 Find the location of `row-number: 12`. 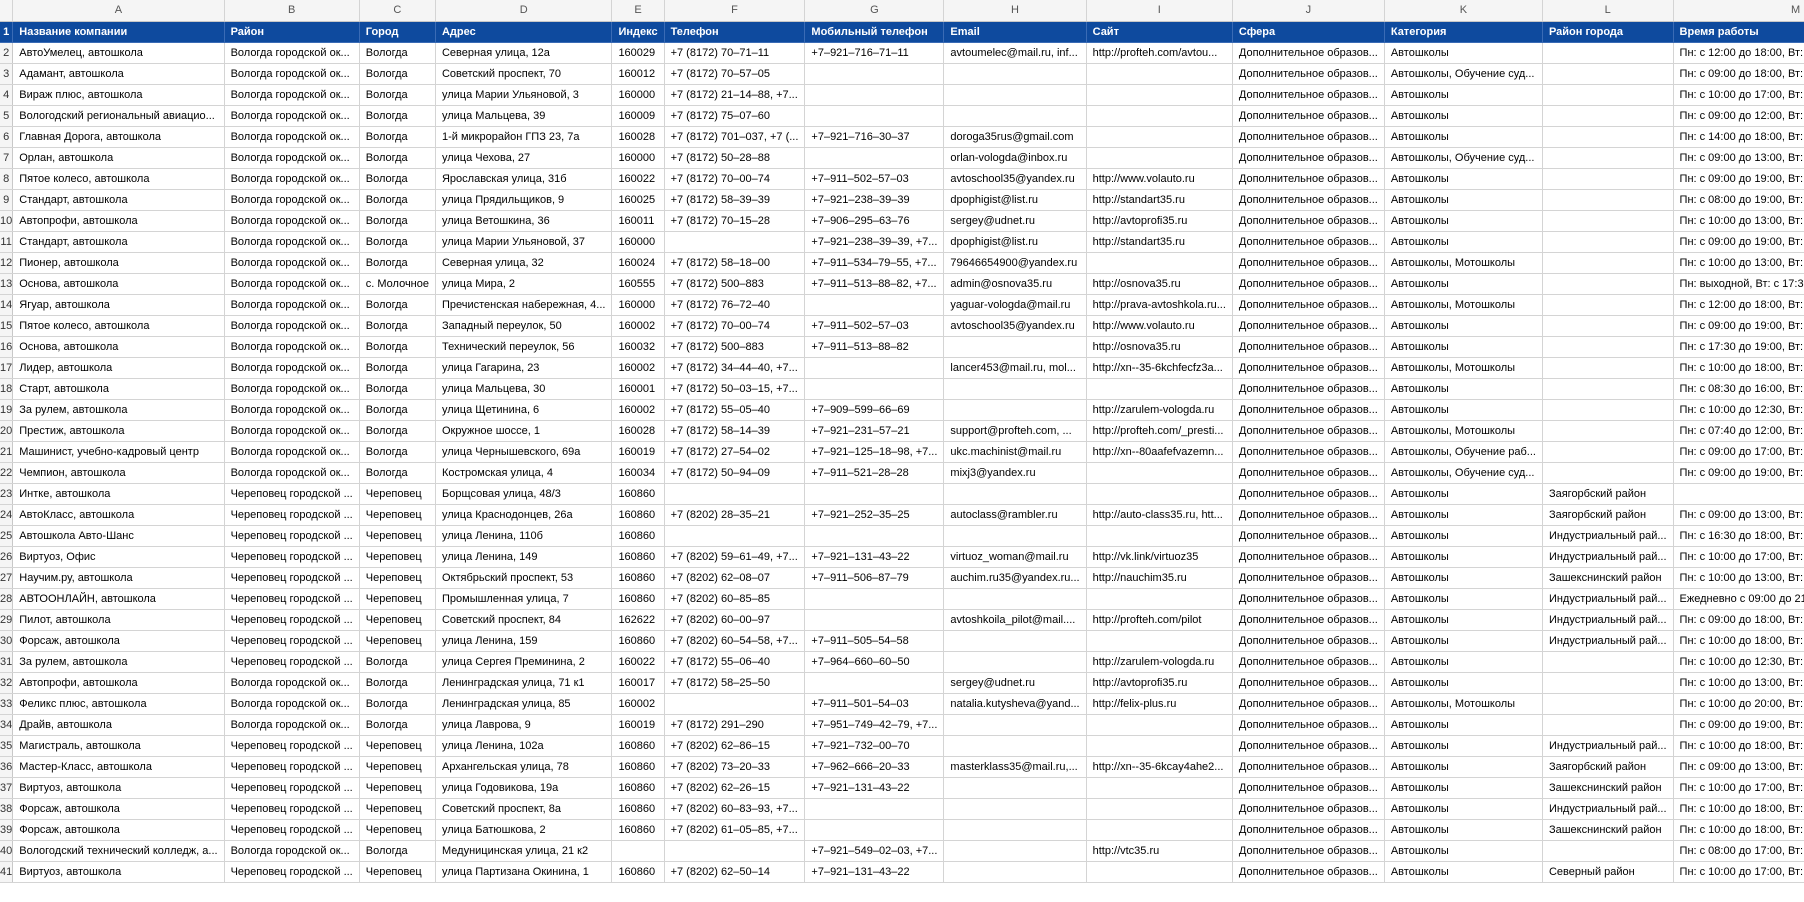

row-number: 12 is located at coordinates (7, 263).